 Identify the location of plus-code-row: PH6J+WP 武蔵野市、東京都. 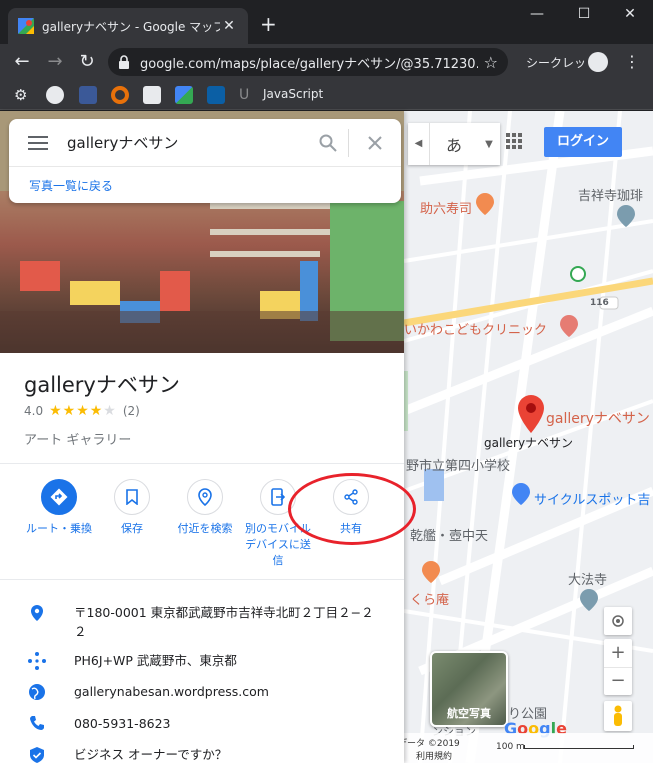
(202, 660).